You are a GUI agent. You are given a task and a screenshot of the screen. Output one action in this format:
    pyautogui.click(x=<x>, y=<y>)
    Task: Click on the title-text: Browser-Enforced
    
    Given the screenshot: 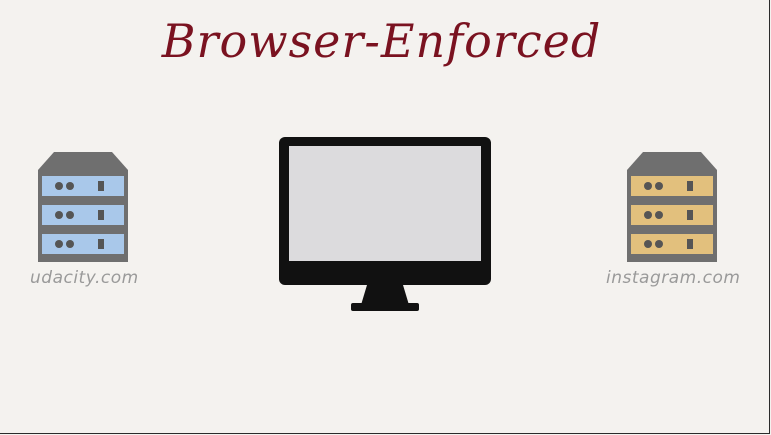 What is the action you would take?
    pyautogui.click(x=381, y=41)
    